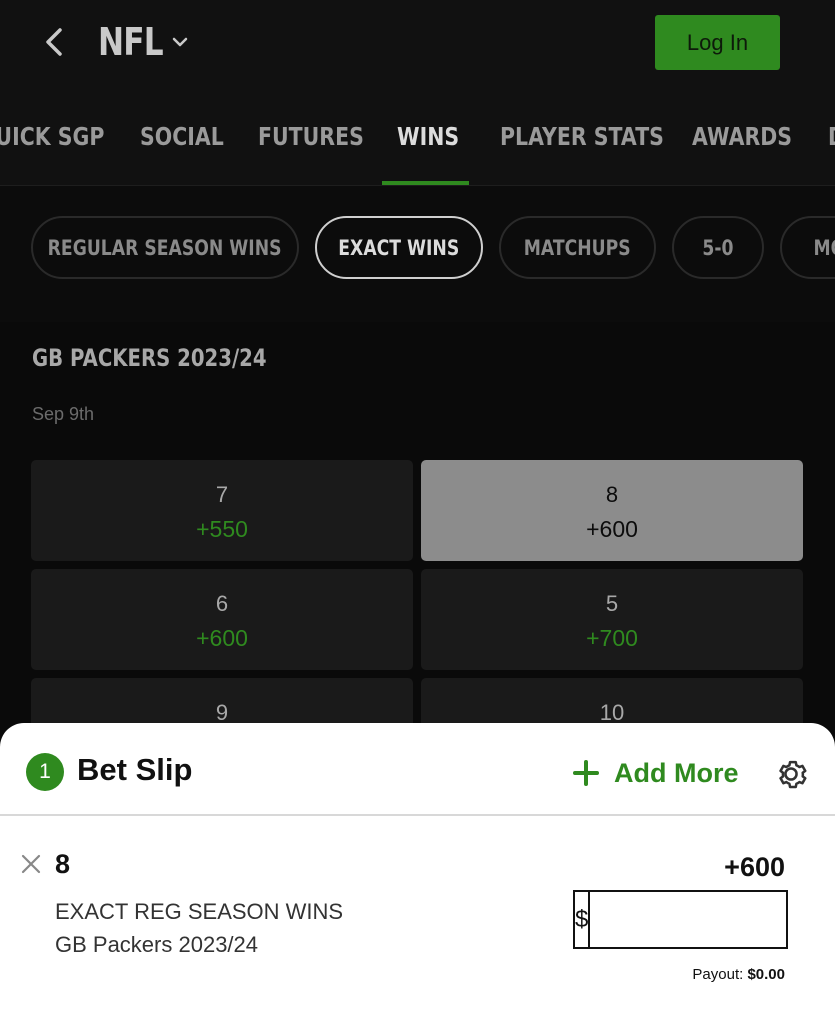 This screenshot has height=1023, width=835. What do you see at coordinates (718, 247) in the screenshot?
I see `chip-5-0: 5-0` at bounding box center [718, 247].